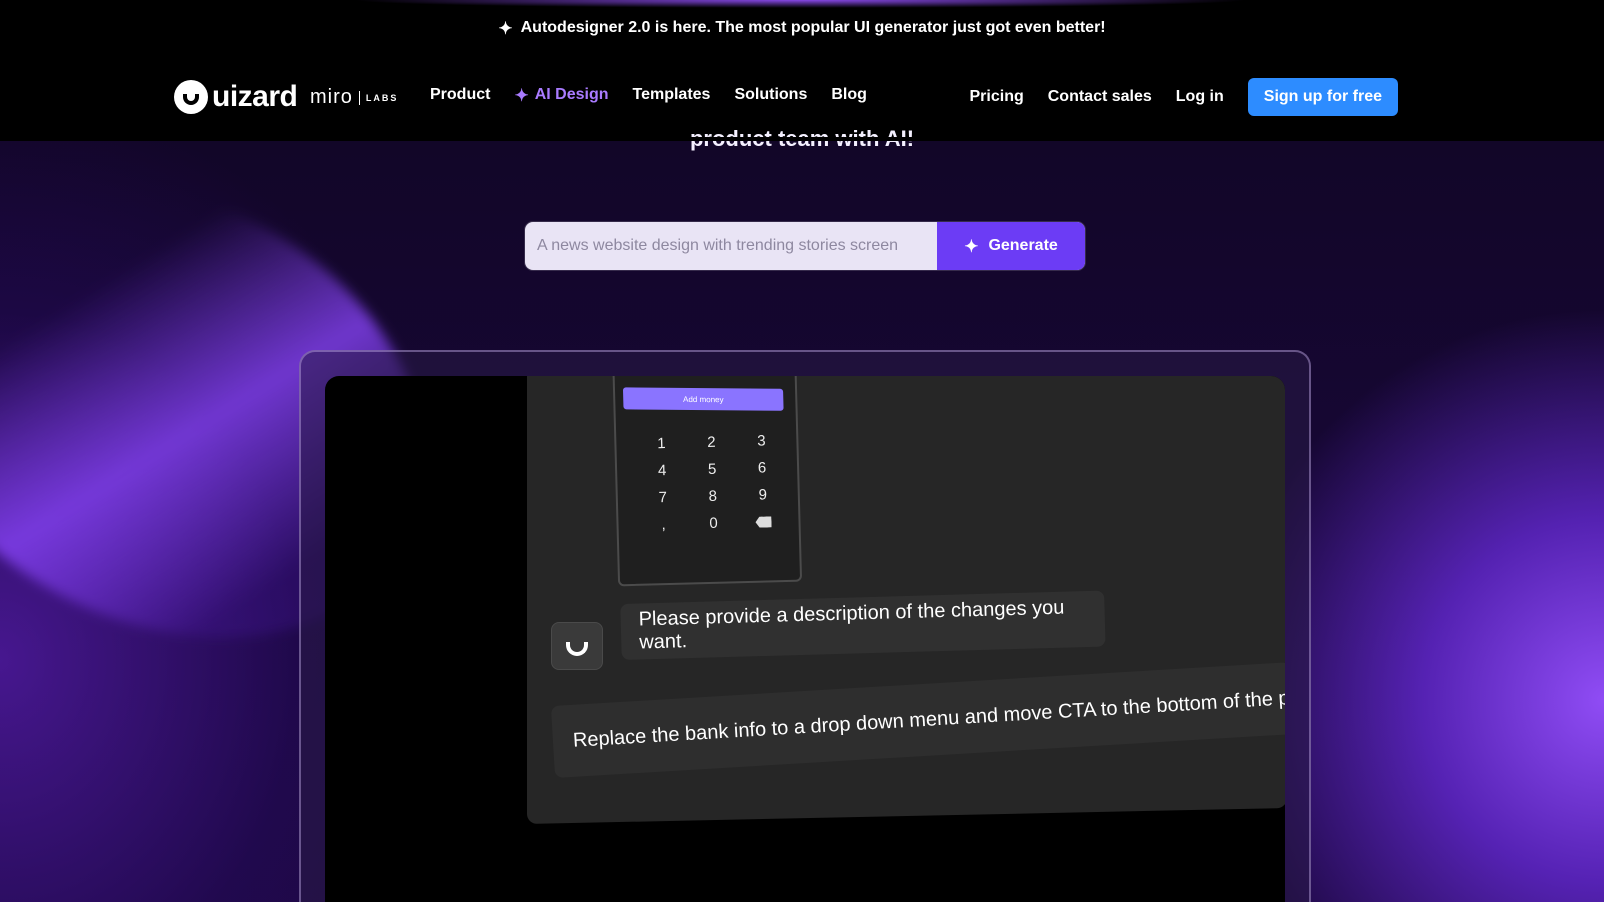 This screenshot has width=1604, height=902. I want to click on nav-link-label: AI Design, so click(571, 94).